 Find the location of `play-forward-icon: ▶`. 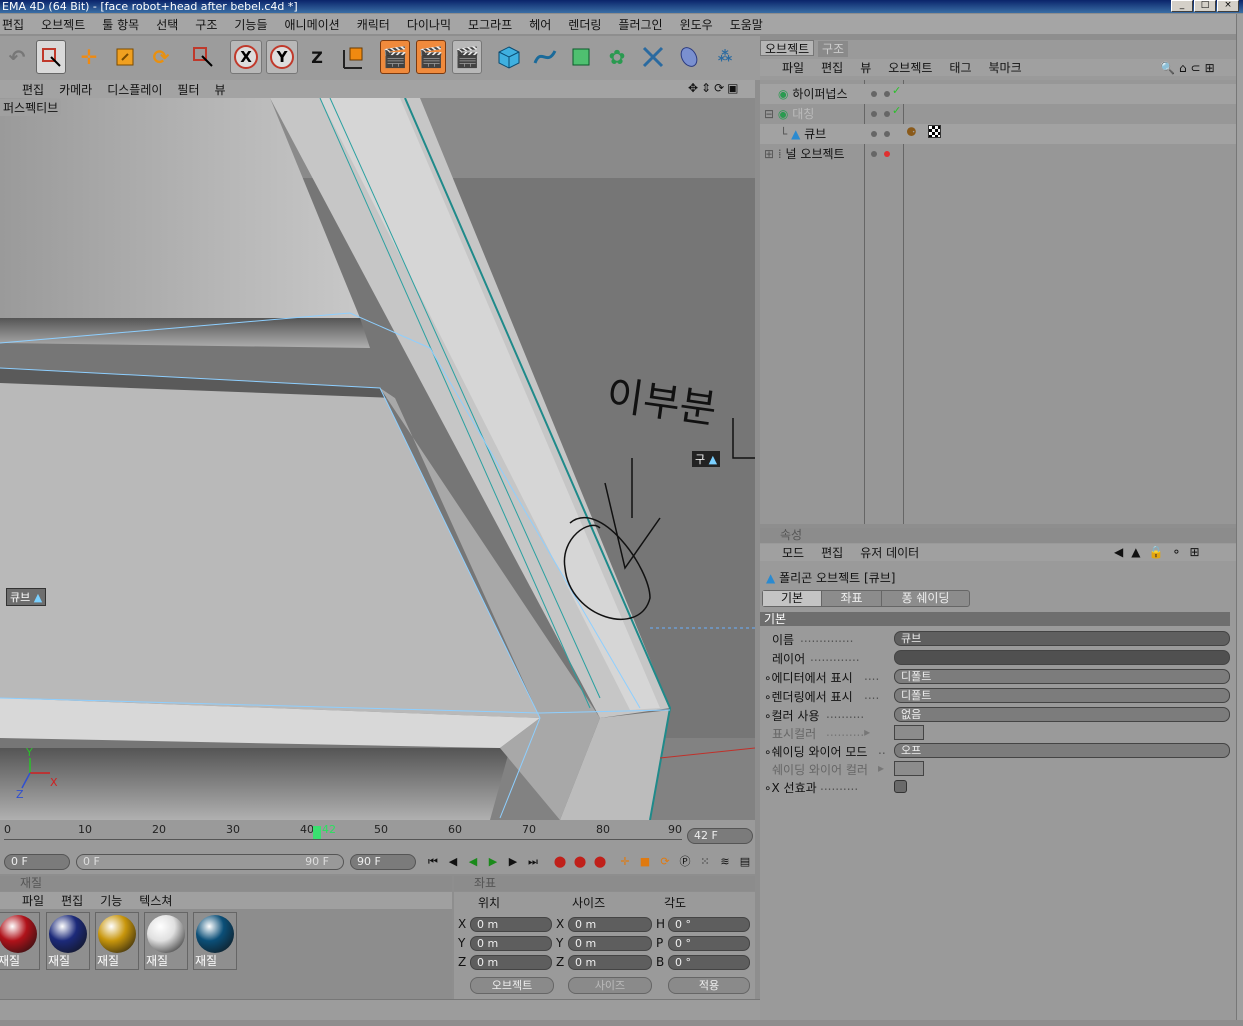

play-forward-icon: ▶ is located at coordinates (493, 862).